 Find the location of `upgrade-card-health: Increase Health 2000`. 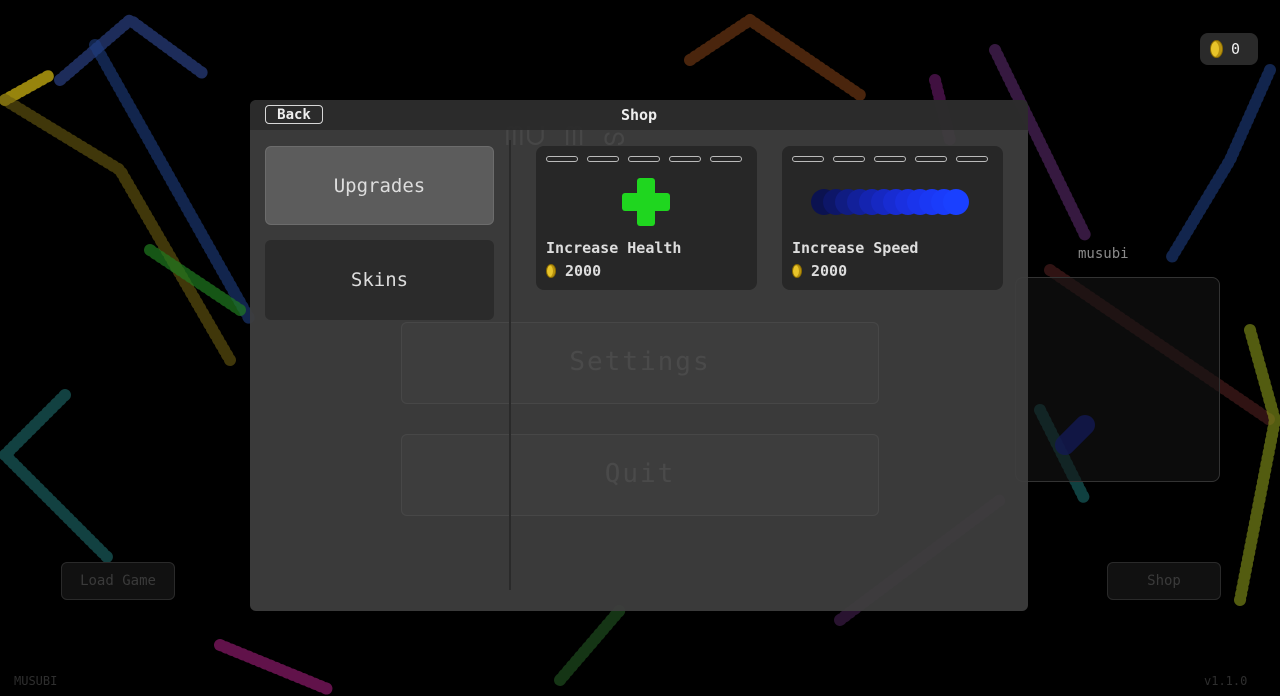

upgrade-card-health: Increase Health 2000 is located at coordinates (646, 218).